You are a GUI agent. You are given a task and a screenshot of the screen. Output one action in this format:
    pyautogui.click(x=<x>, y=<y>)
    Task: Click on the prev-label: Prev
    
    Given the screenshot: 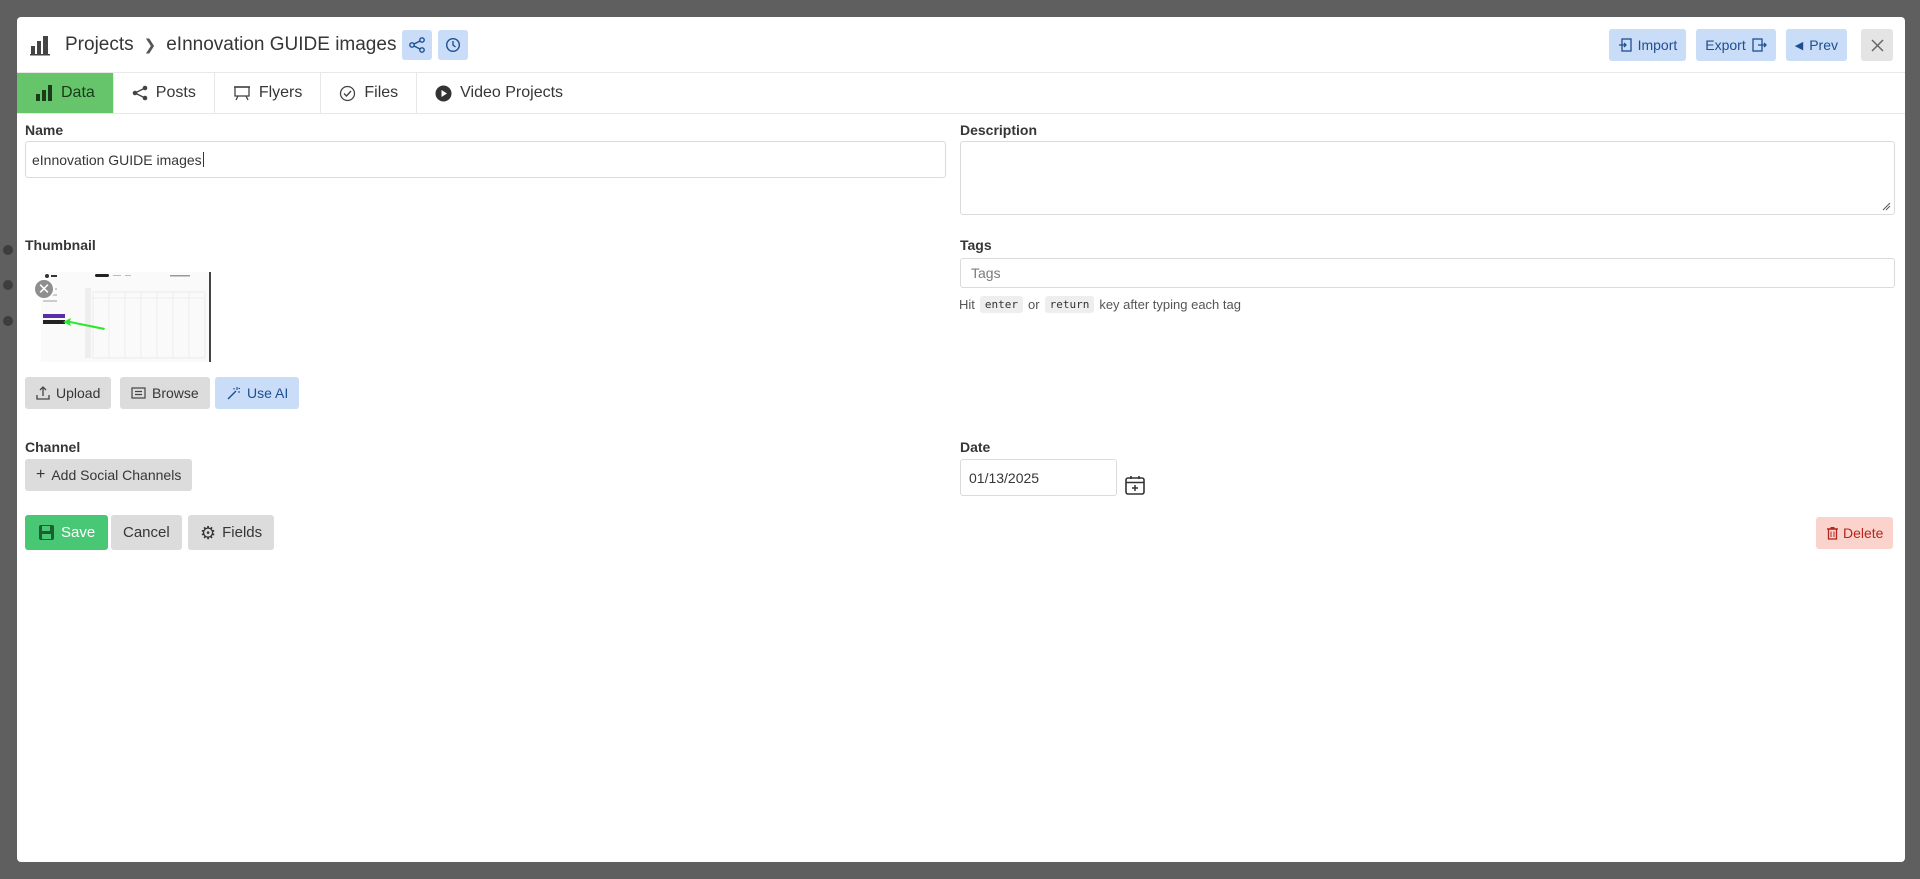 What is the action you would take?
    pyautogui.click(x=1823, y=45)
    